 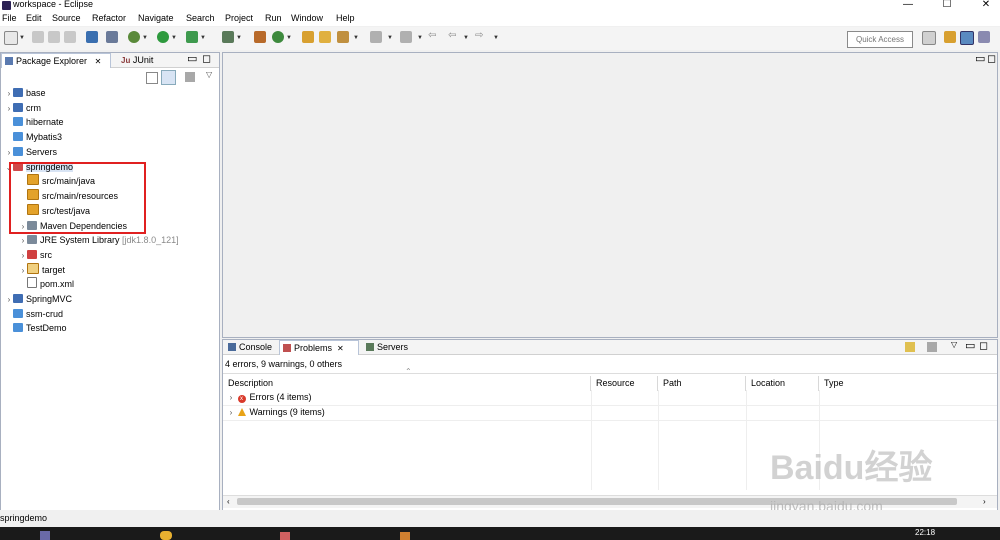 I want to click on menu-file: File, so click(x=9, y=18).